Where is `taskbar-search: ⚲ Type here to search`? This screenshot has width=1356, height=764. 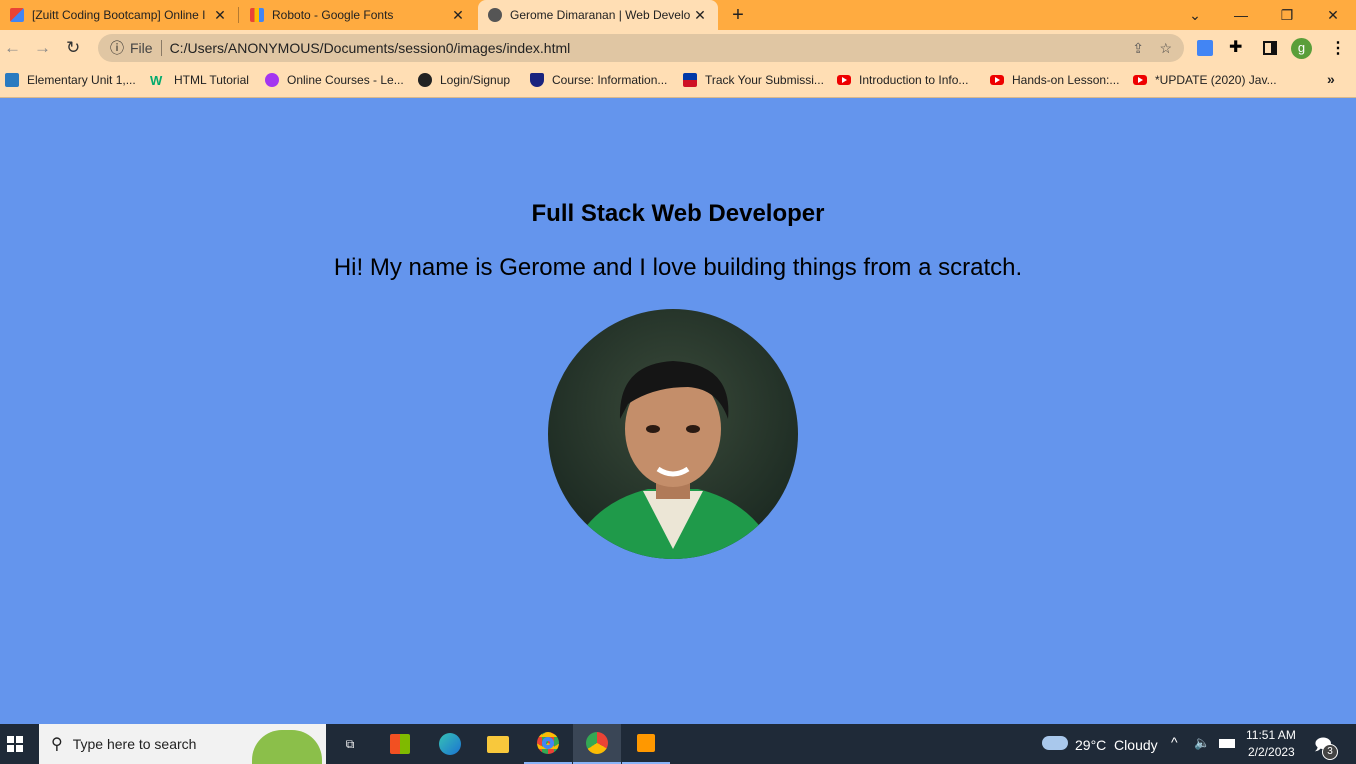
taskbar-search: ⚲ Type here to search is located at coordinates (182, 744).